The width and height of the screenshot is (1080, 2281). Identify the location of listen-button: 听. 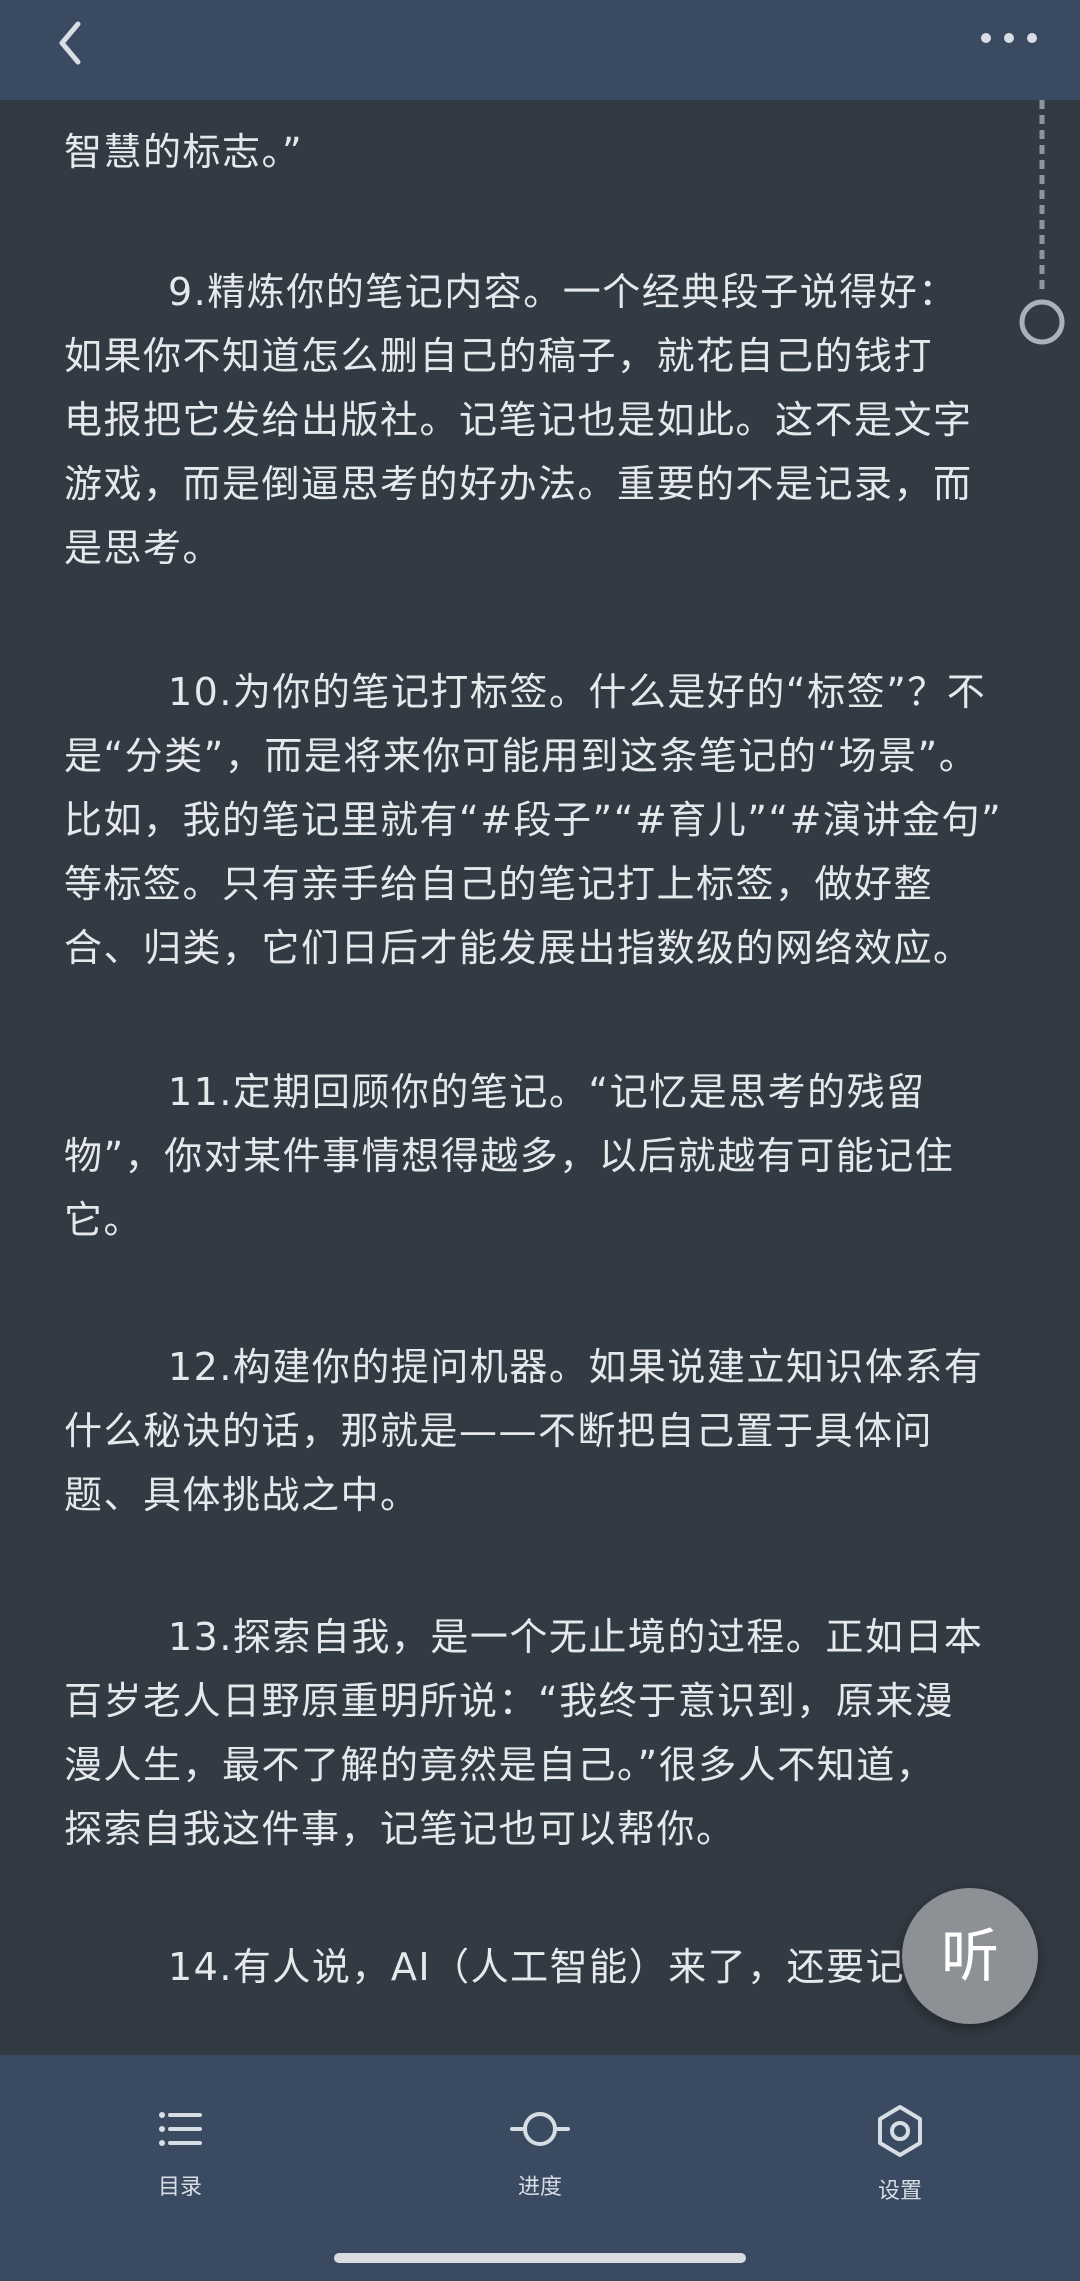
(970, 1956).